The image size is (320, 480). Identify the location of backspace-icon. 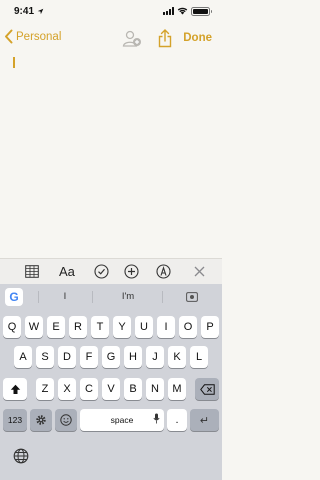
(207, 389).